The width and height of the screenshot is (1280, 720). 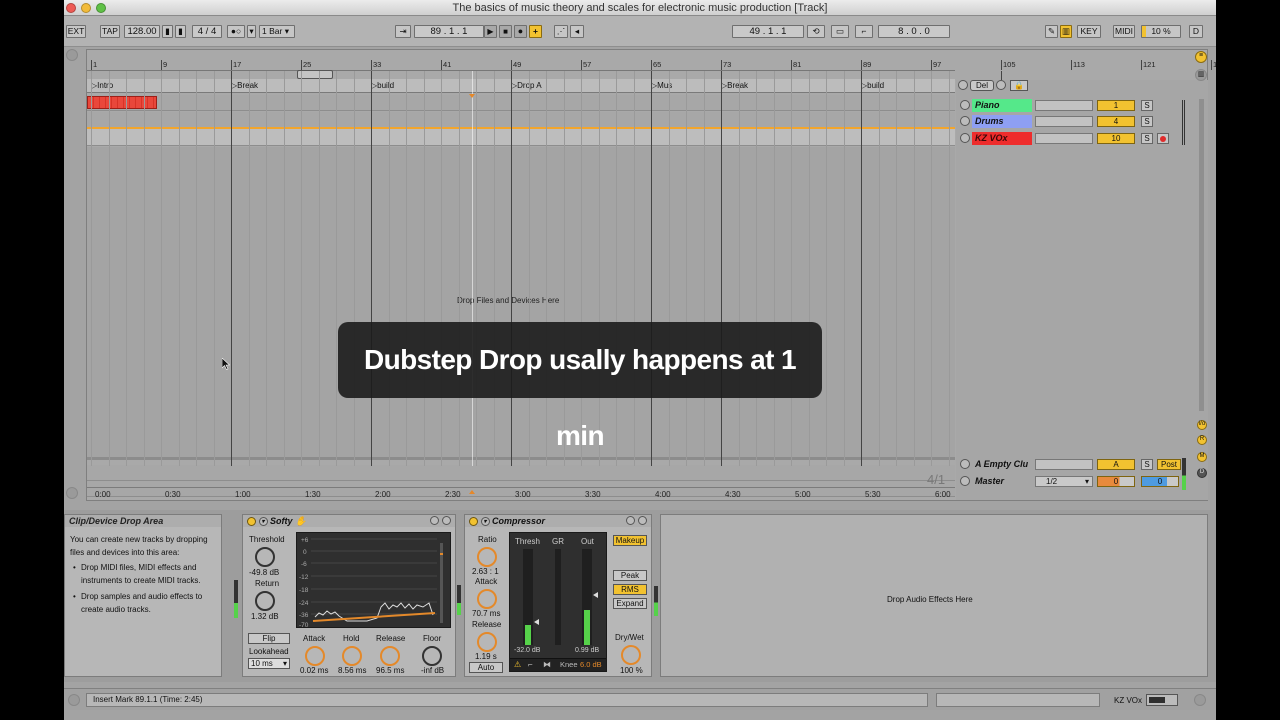 I want to click on cue-out-select: 1/2 ▾, so click(x=1064, y=481).